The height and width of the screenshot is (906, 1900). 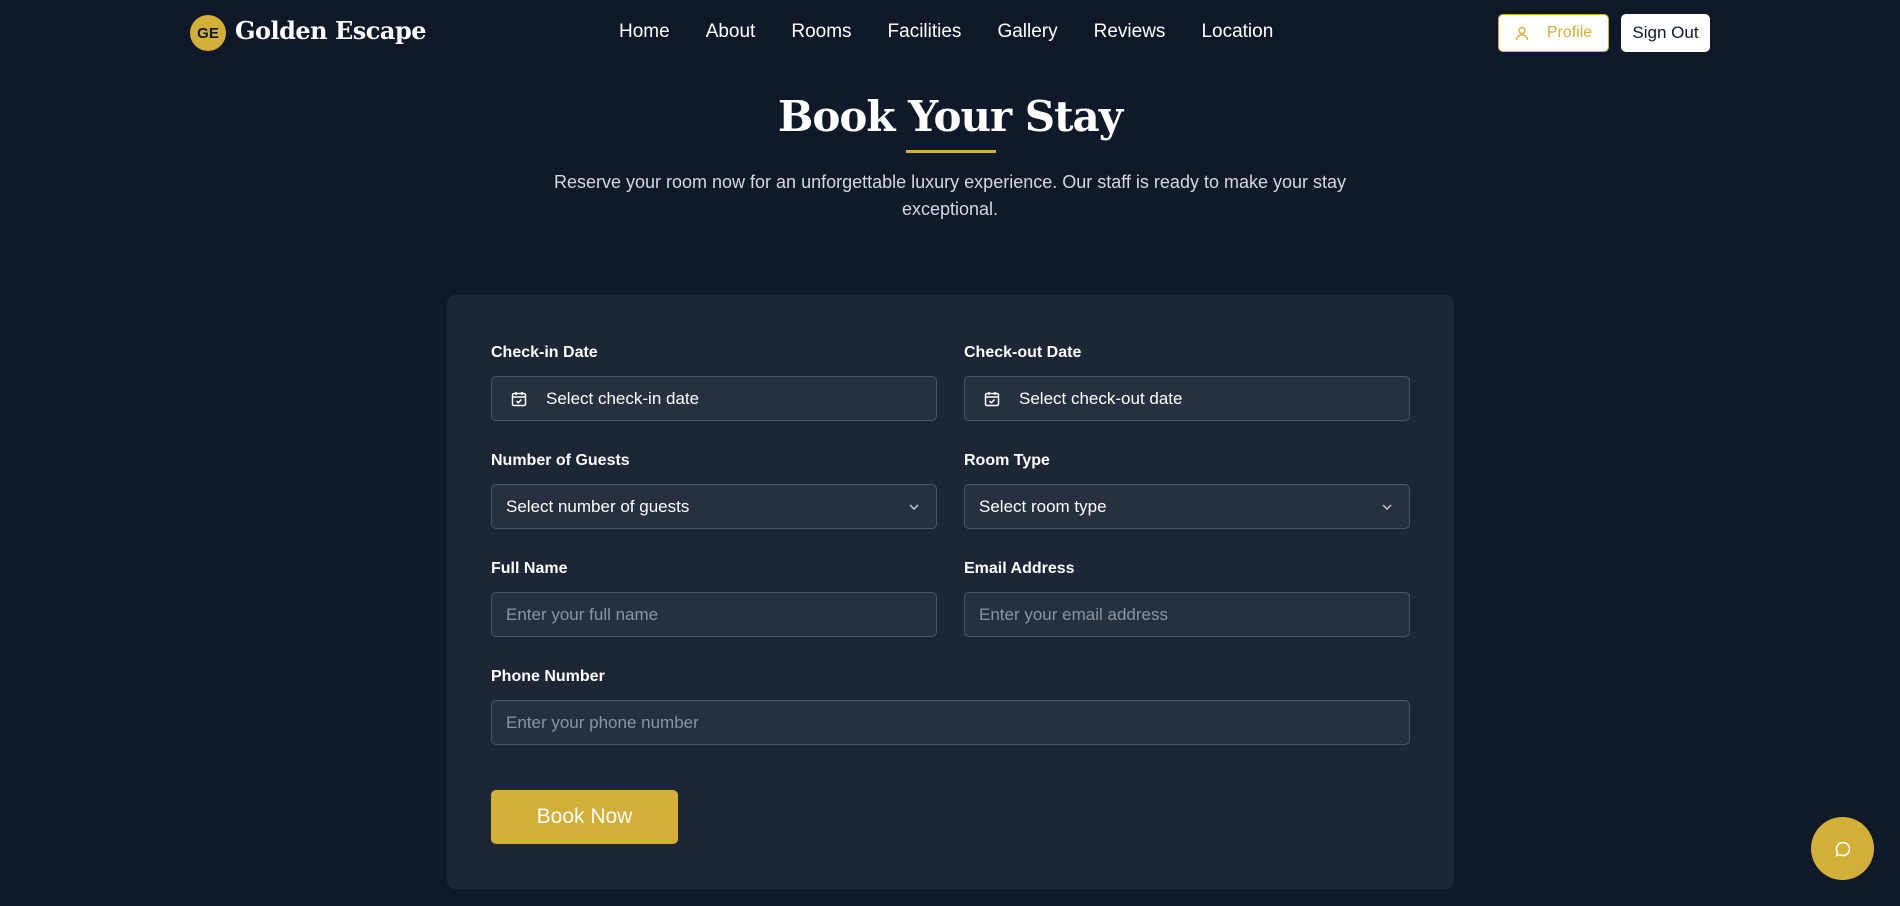 What do you see at coordinates (1023, 352) in the screenshot?
I see `checkout-label: Check-out Date` at bounding box center [1023, 352].